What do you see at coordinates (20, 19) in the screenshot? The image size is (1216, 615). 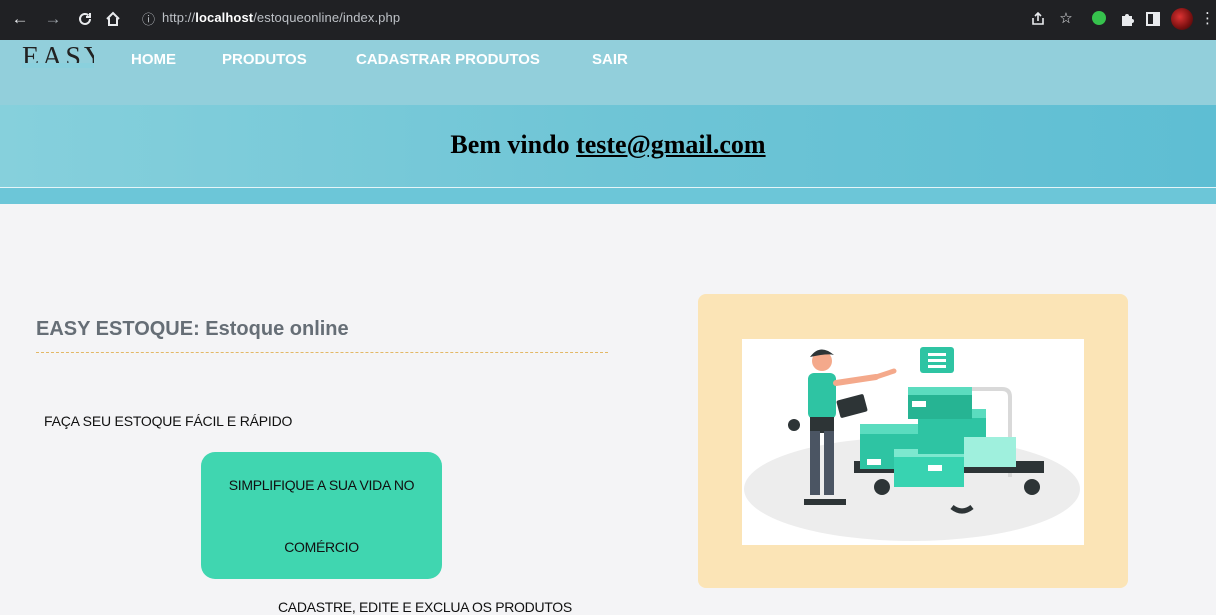 I see `arrow-left-icon: ←` at bounding box center [20, 19].